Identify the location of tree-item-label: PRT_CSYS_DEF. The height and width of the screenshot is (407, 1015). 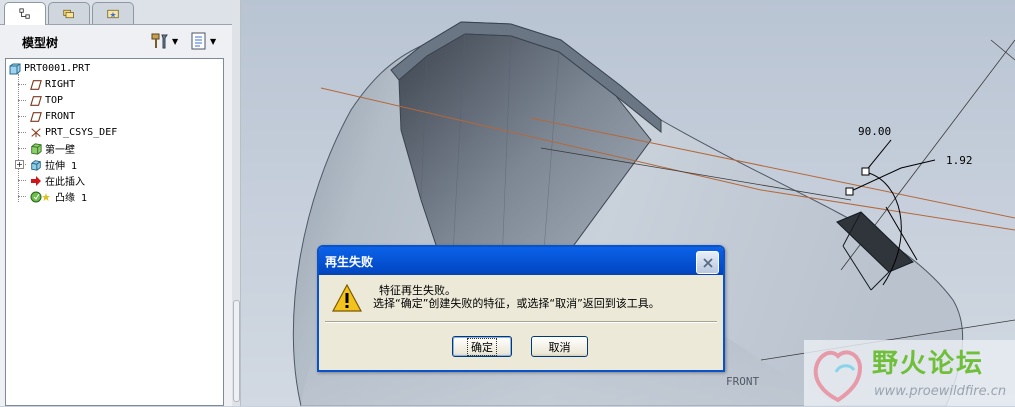
(81, 132).